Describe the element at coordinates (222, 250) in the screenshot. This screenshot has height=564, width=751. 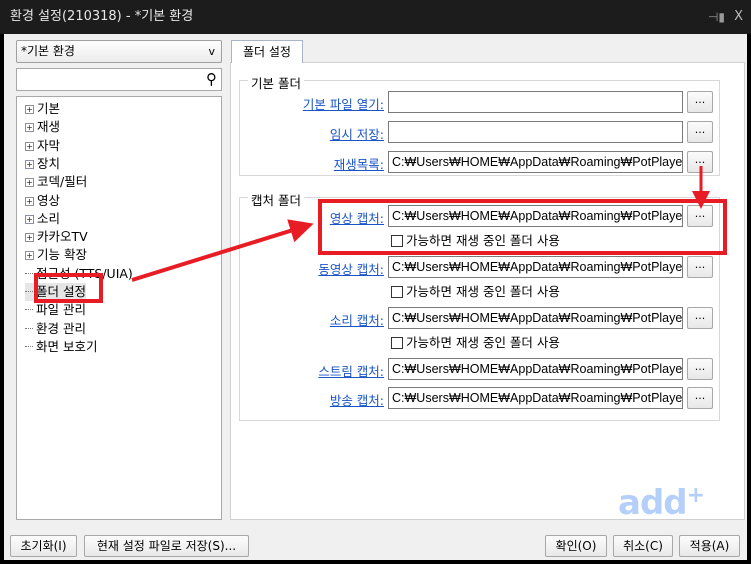
I see `arrow-to-video-capture` at that location.